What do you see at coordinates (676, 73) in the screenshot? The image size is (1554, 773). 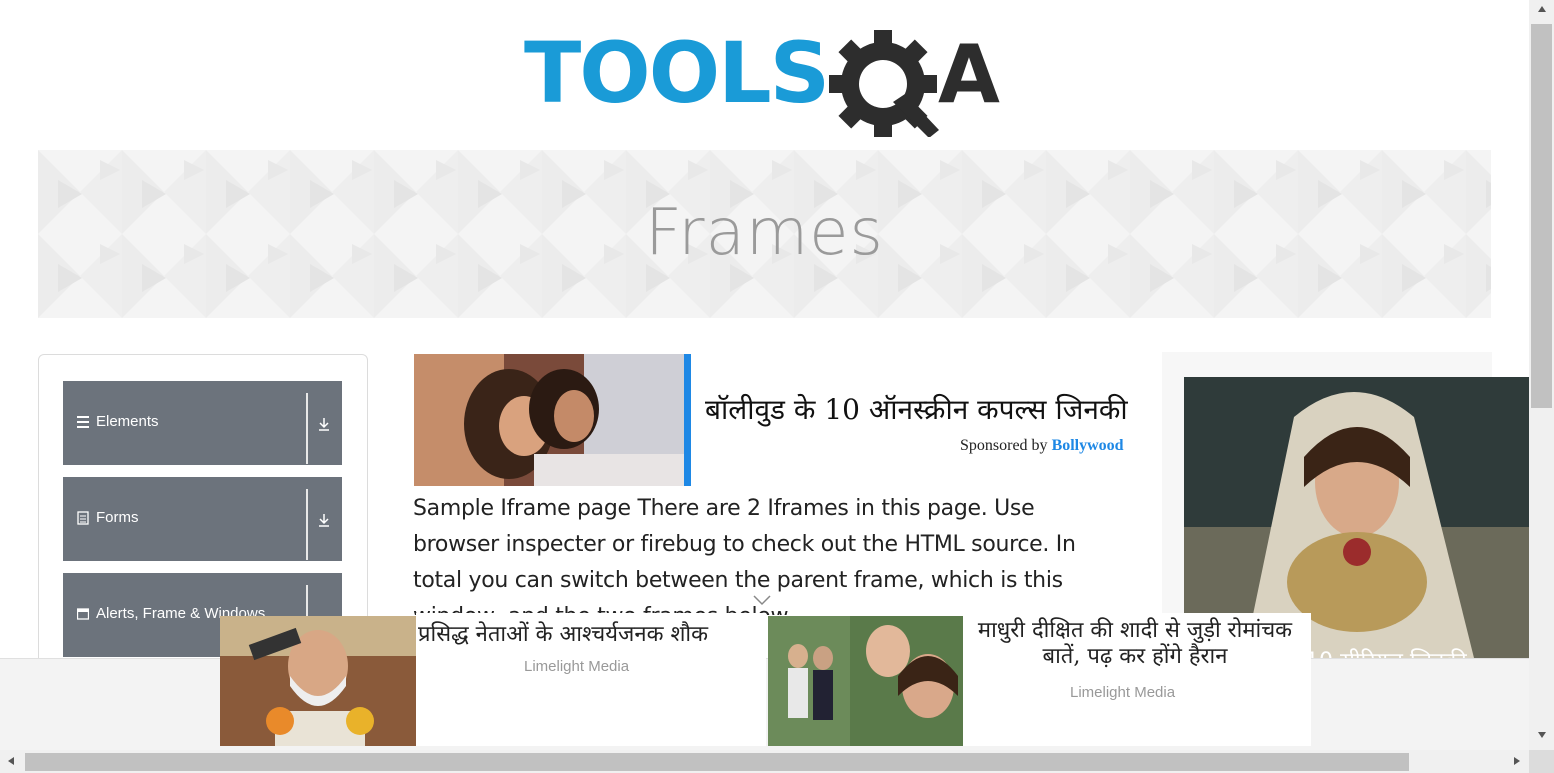 I see `logo-text-tools: TOOLS` at bounding box center [676, 73].